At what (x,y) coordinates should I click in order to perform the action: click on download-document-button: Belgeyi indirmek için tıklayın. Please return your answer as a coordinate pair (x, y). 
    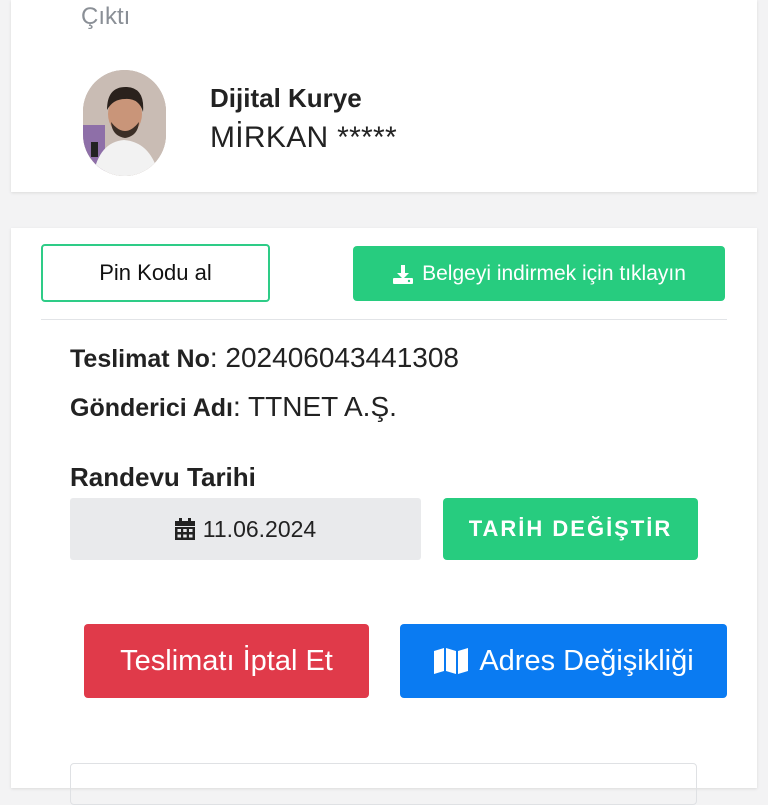
    Looking at the image, I should click on (539, 273).